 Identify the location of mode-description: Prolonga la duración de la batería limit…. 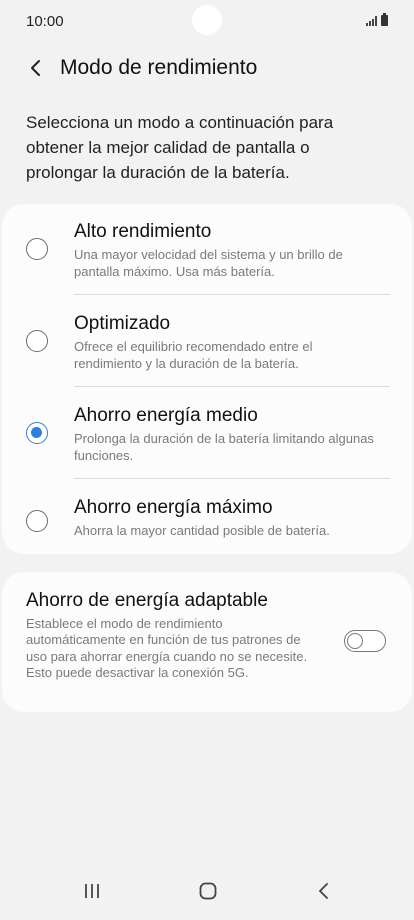
(224, 447).